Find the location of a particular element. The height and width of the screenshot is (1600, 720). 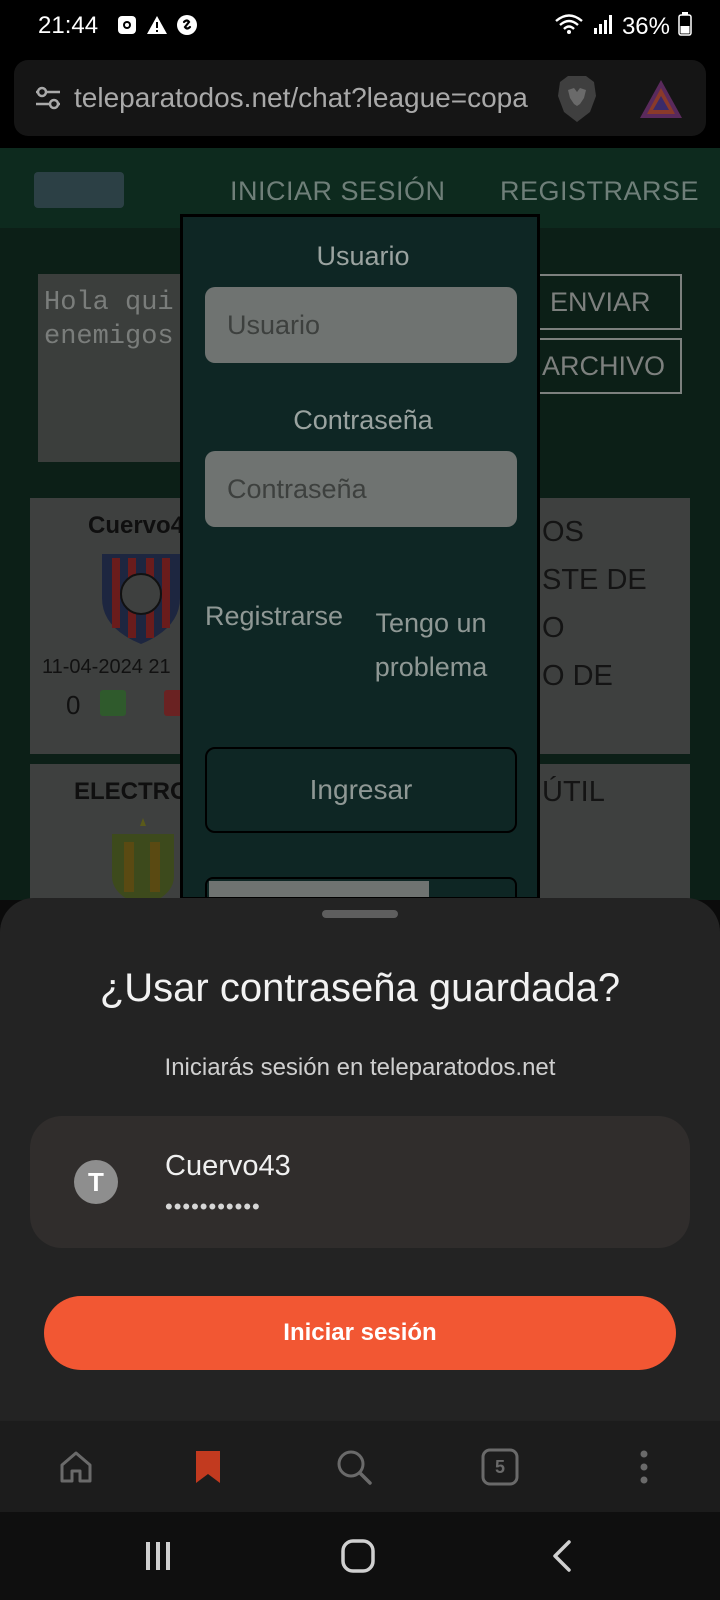

nav-login-link: INICIAR SESIÓN is located at coordinates (338, 191).